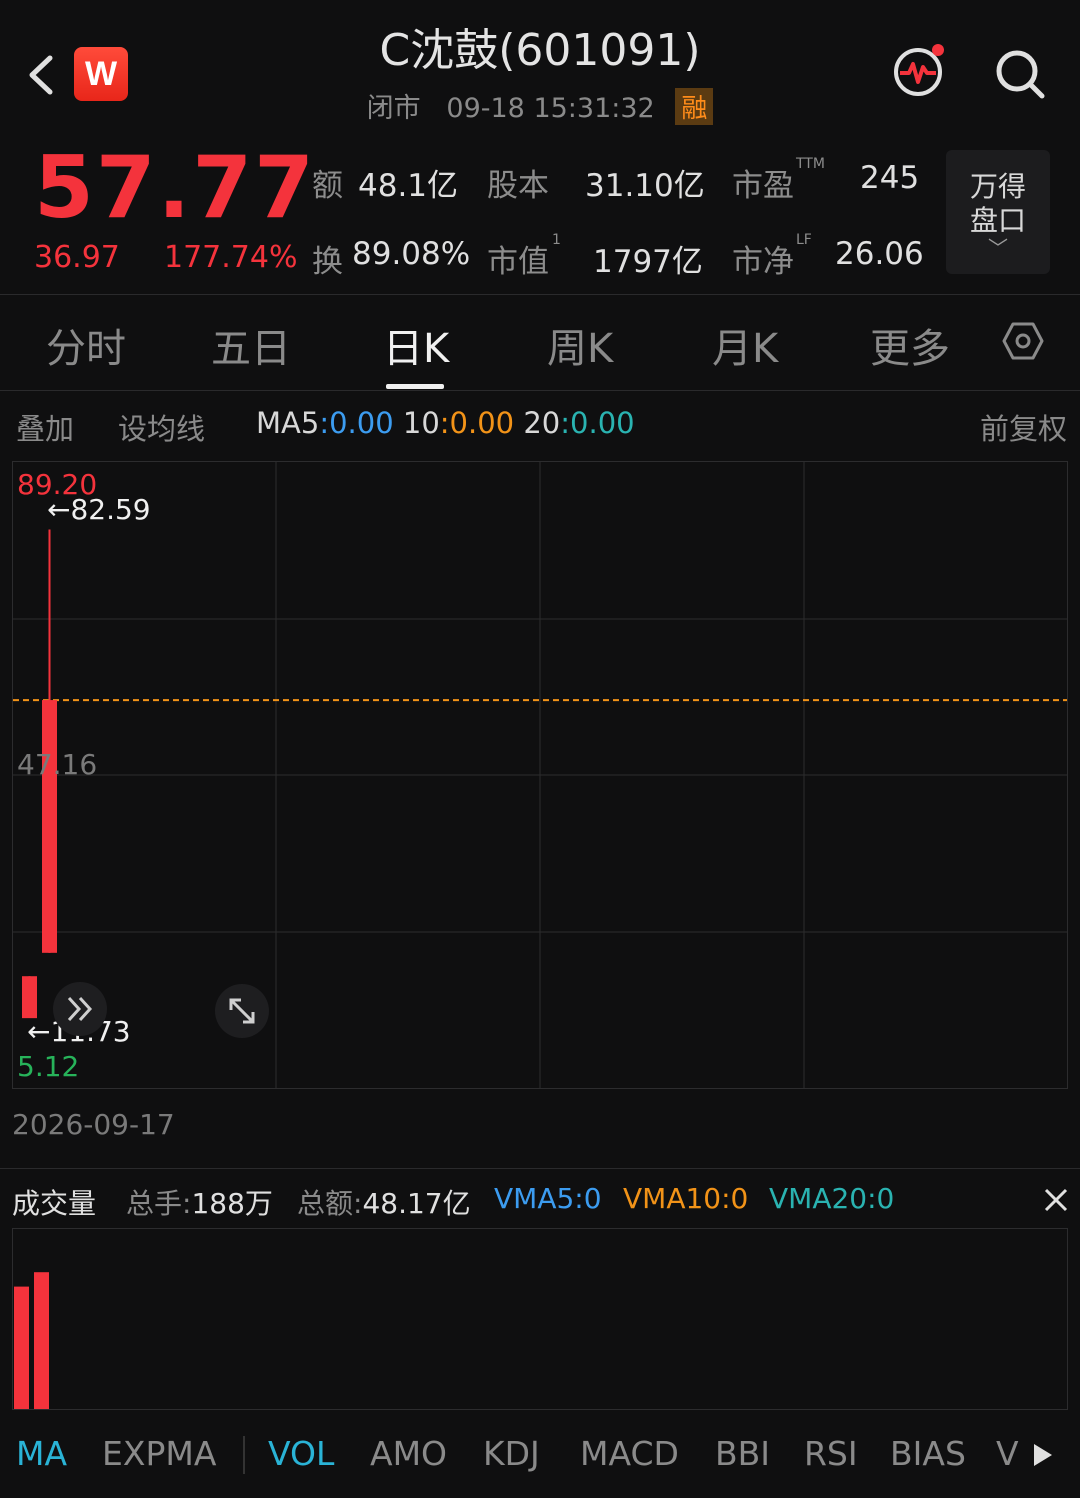  I want to click on indicator-bias: BIAS, so click(928, 1453).